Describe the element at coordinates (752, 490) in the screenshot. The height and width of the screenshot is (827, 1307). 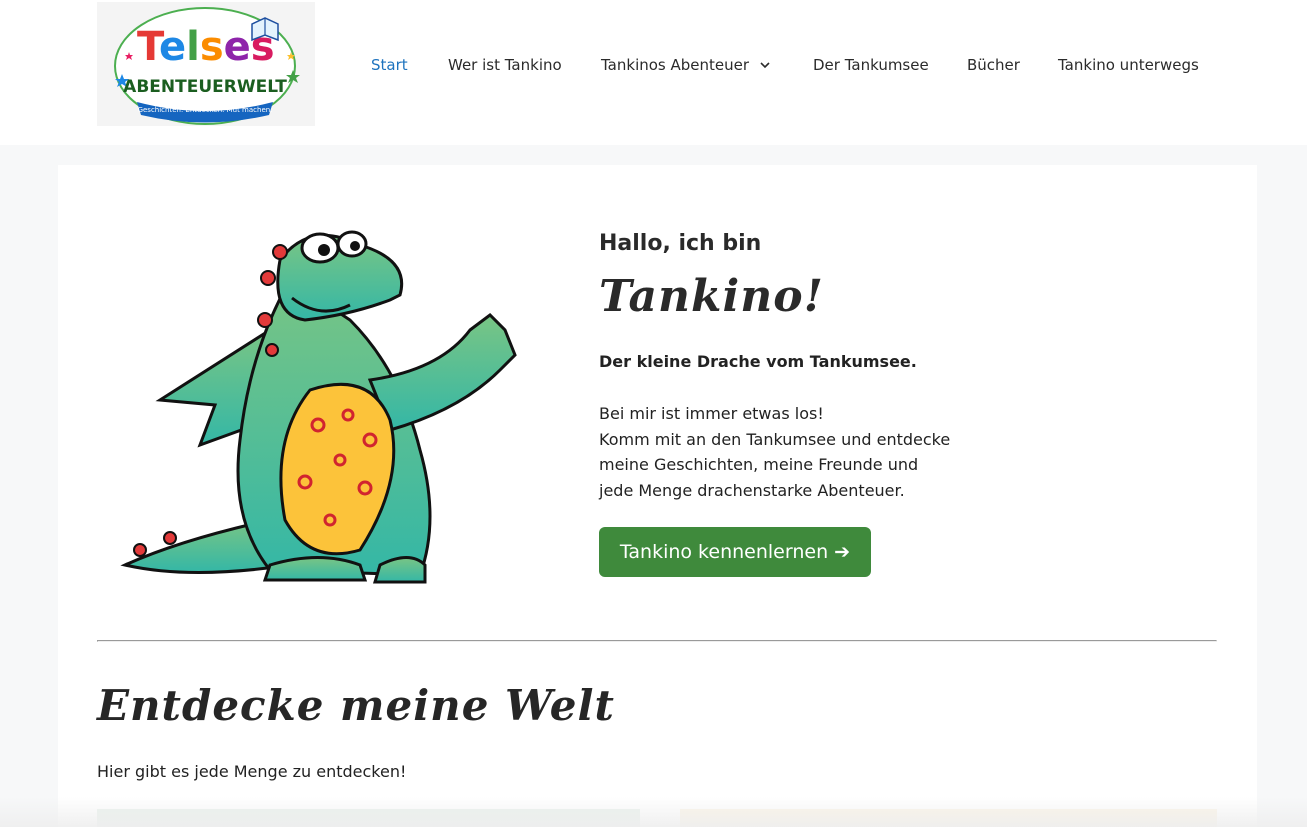
I see `hero-description-line: jede Menge drachenstarke Abenteuer.` at that location.